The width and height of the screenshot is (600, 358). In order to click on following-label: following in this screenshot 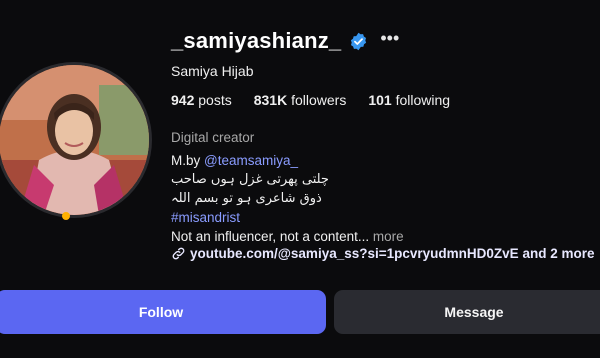, I will do `click(423, 100)`.